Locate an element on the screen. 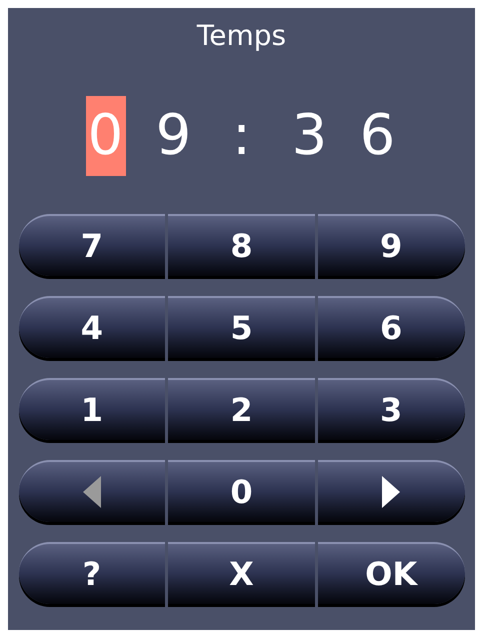 This screenshot has width=478, height=637. dialog-title: Temps is located at coordinates (241, 36).